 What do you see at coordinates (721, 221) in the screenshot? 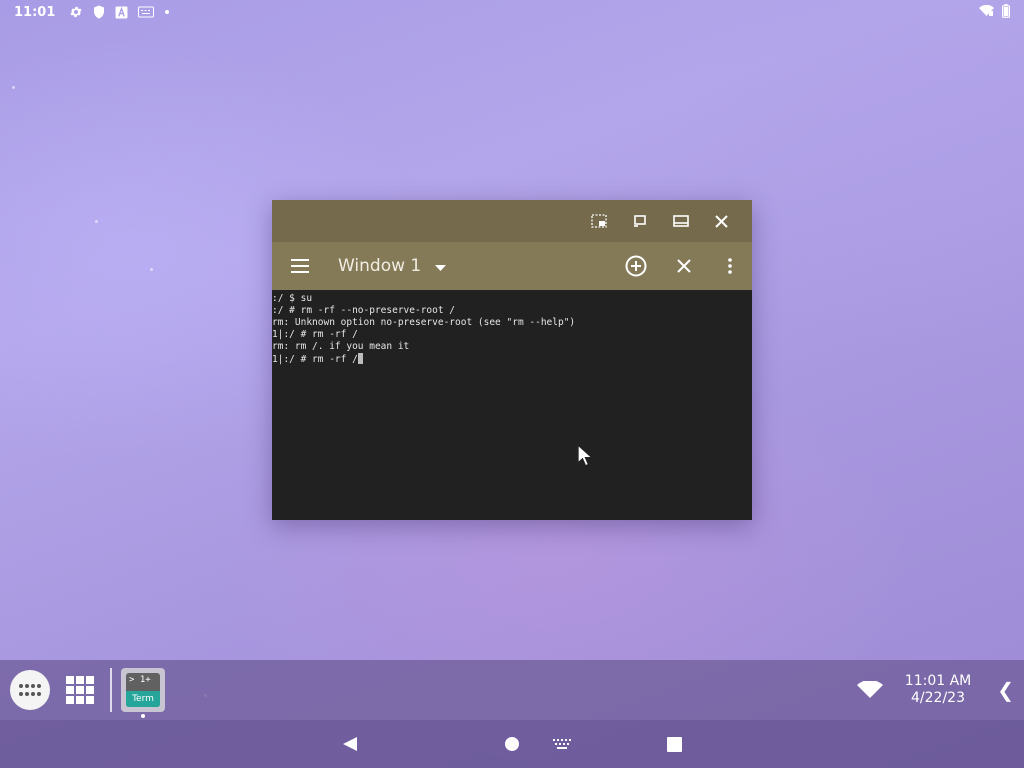
I see `close-icon` at bounding box center [721, 221].